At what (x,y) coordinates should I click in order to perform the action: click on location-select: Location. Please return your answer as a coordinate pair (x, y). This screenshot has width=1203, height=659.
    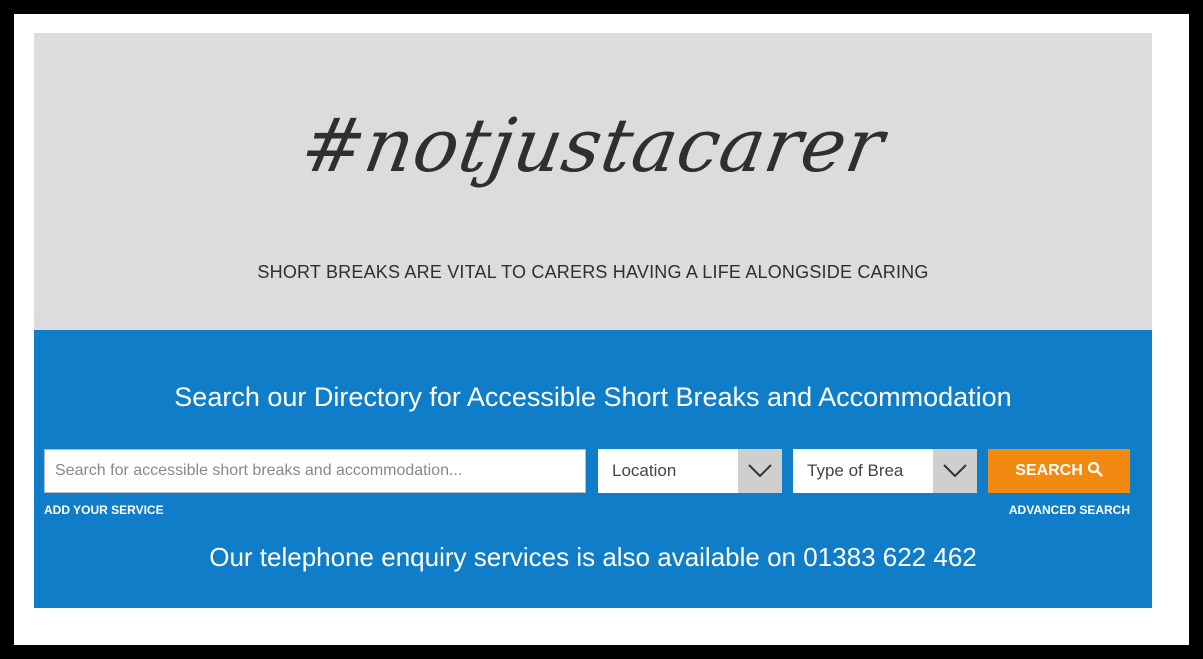
    Looking at the image, I should click on (690, 471).